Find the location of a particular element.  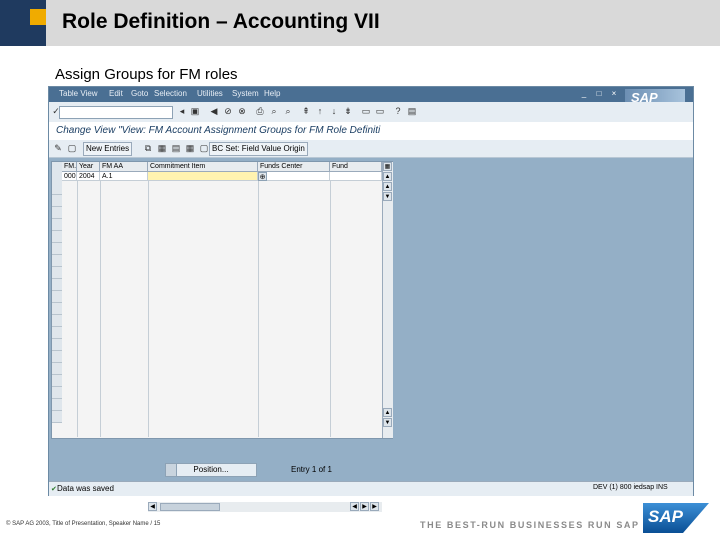

find-icon: ⌕ is located at coordinates (274, 111).